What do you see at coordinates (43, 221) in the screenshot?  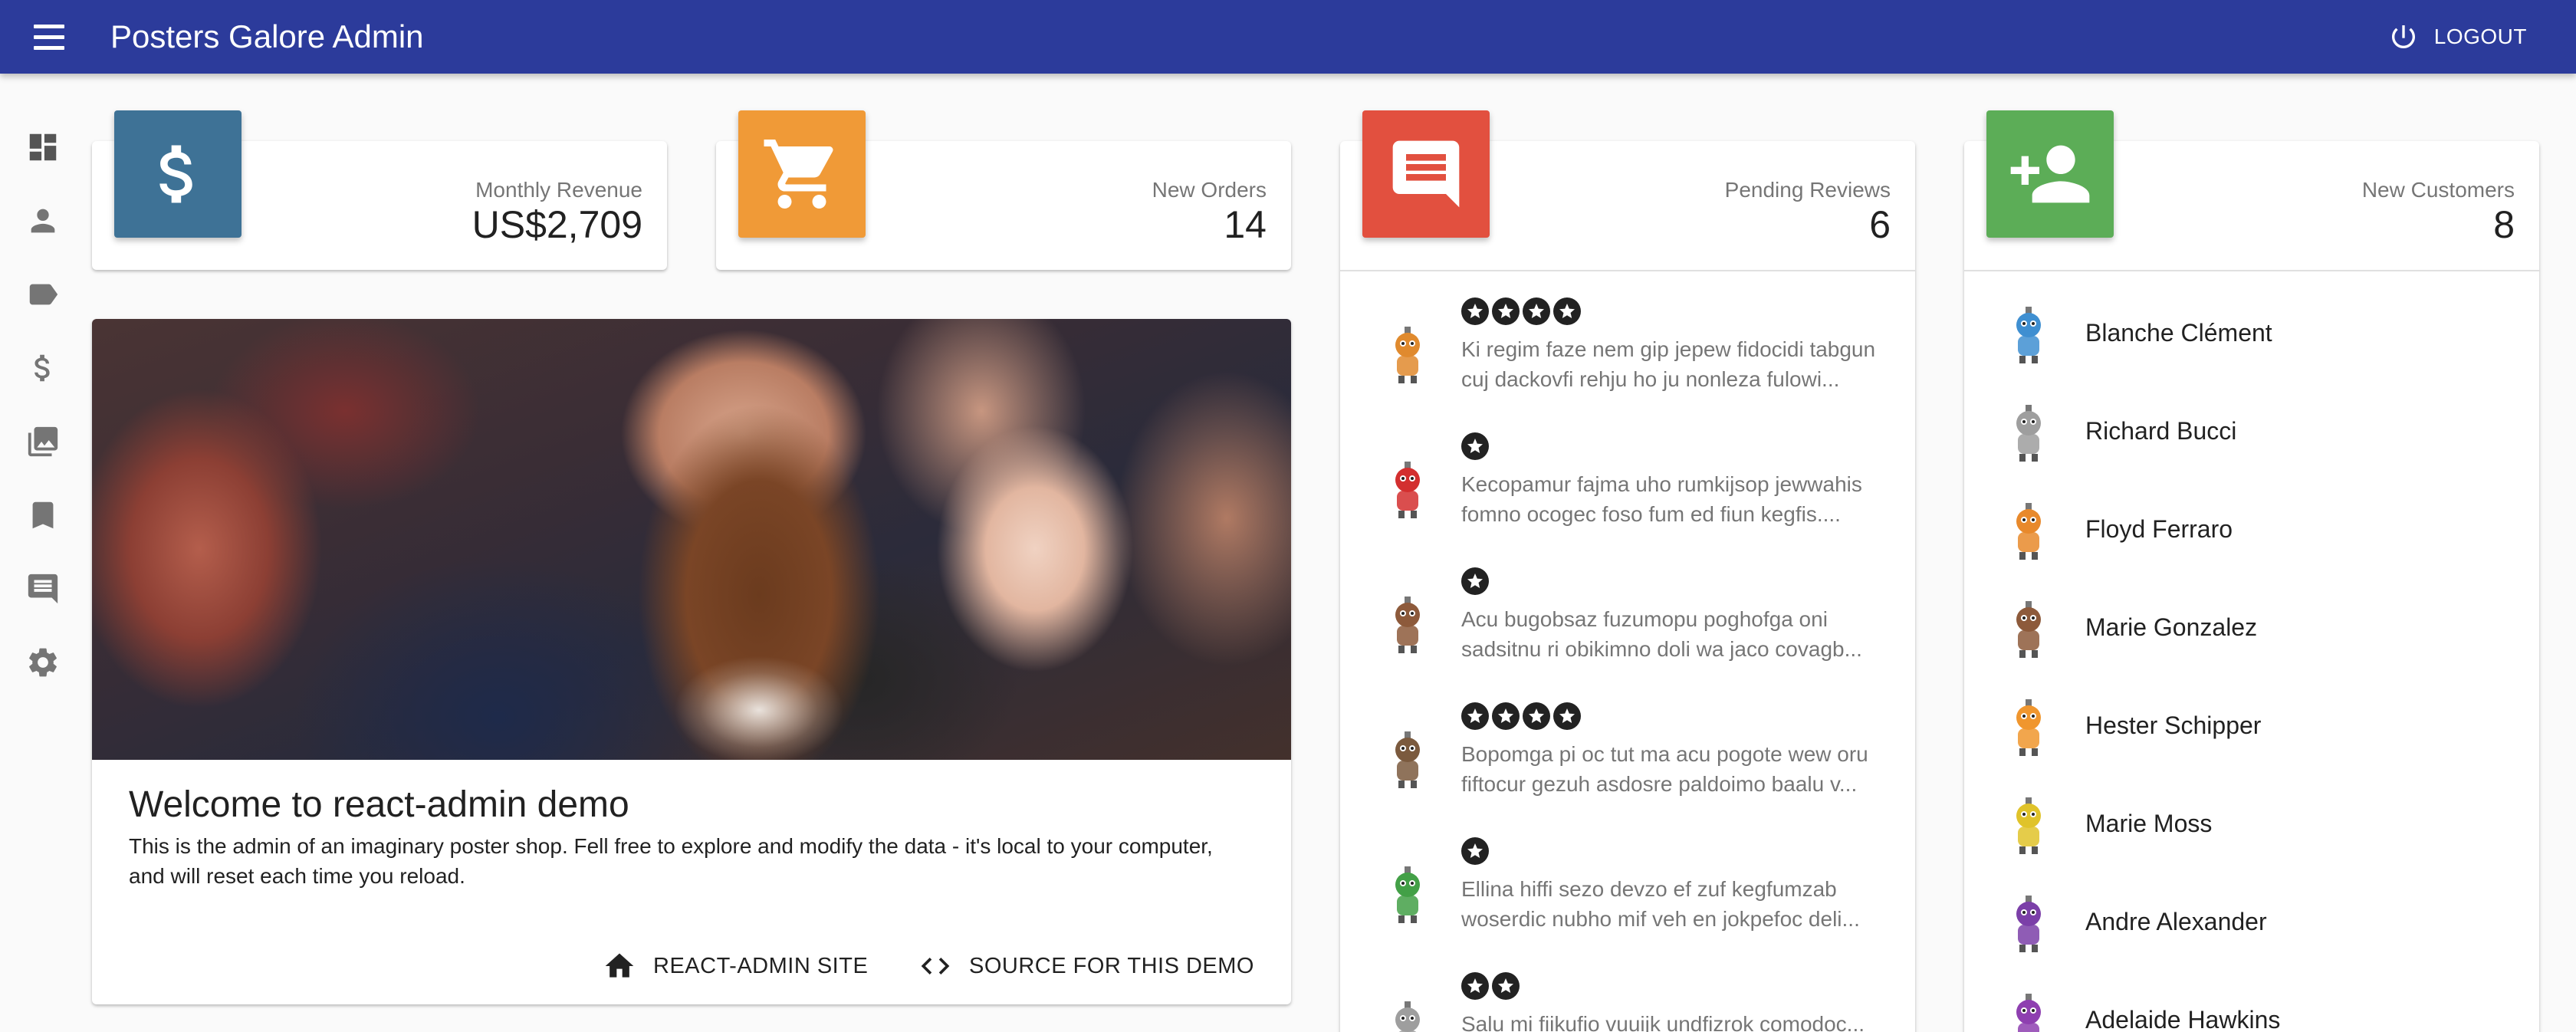 I see `sidebar-item-customers` at bounding box center [43, 221].